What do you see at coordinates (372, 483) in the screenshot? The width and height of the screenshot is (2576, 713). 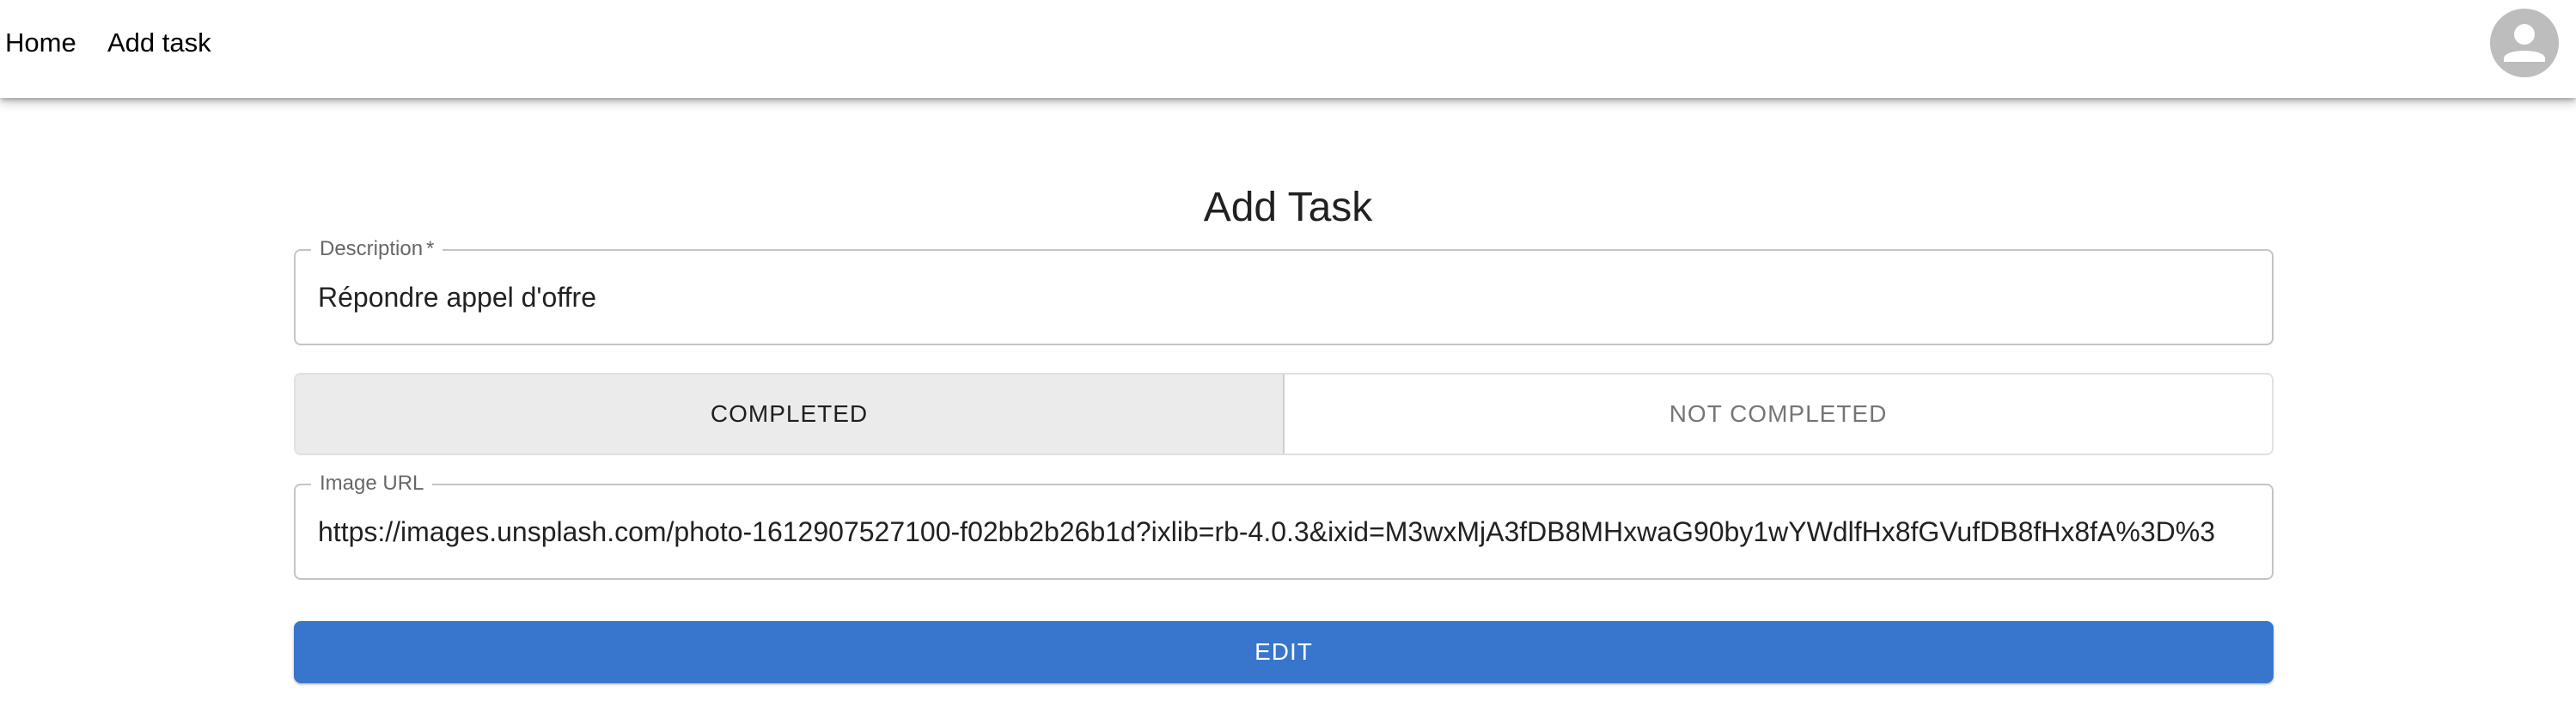 I see `image-url-label: Image URL` at bounding box center [372, 483].